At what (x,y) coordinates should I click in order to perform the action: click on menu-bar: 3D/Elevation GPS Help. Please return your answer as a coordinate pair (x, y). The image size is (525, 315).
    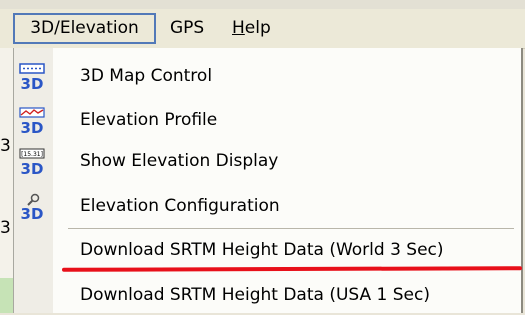
    Looking at the image, I should click on (262, 29).